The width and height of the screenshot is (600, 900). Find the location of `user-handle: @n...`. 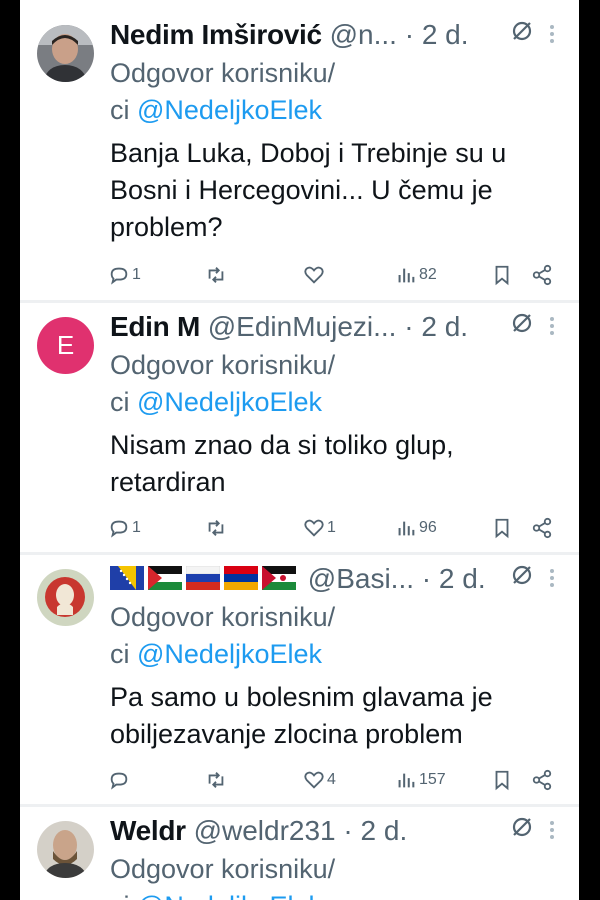

user-handle: @n... is located at coordinates (363, 34).